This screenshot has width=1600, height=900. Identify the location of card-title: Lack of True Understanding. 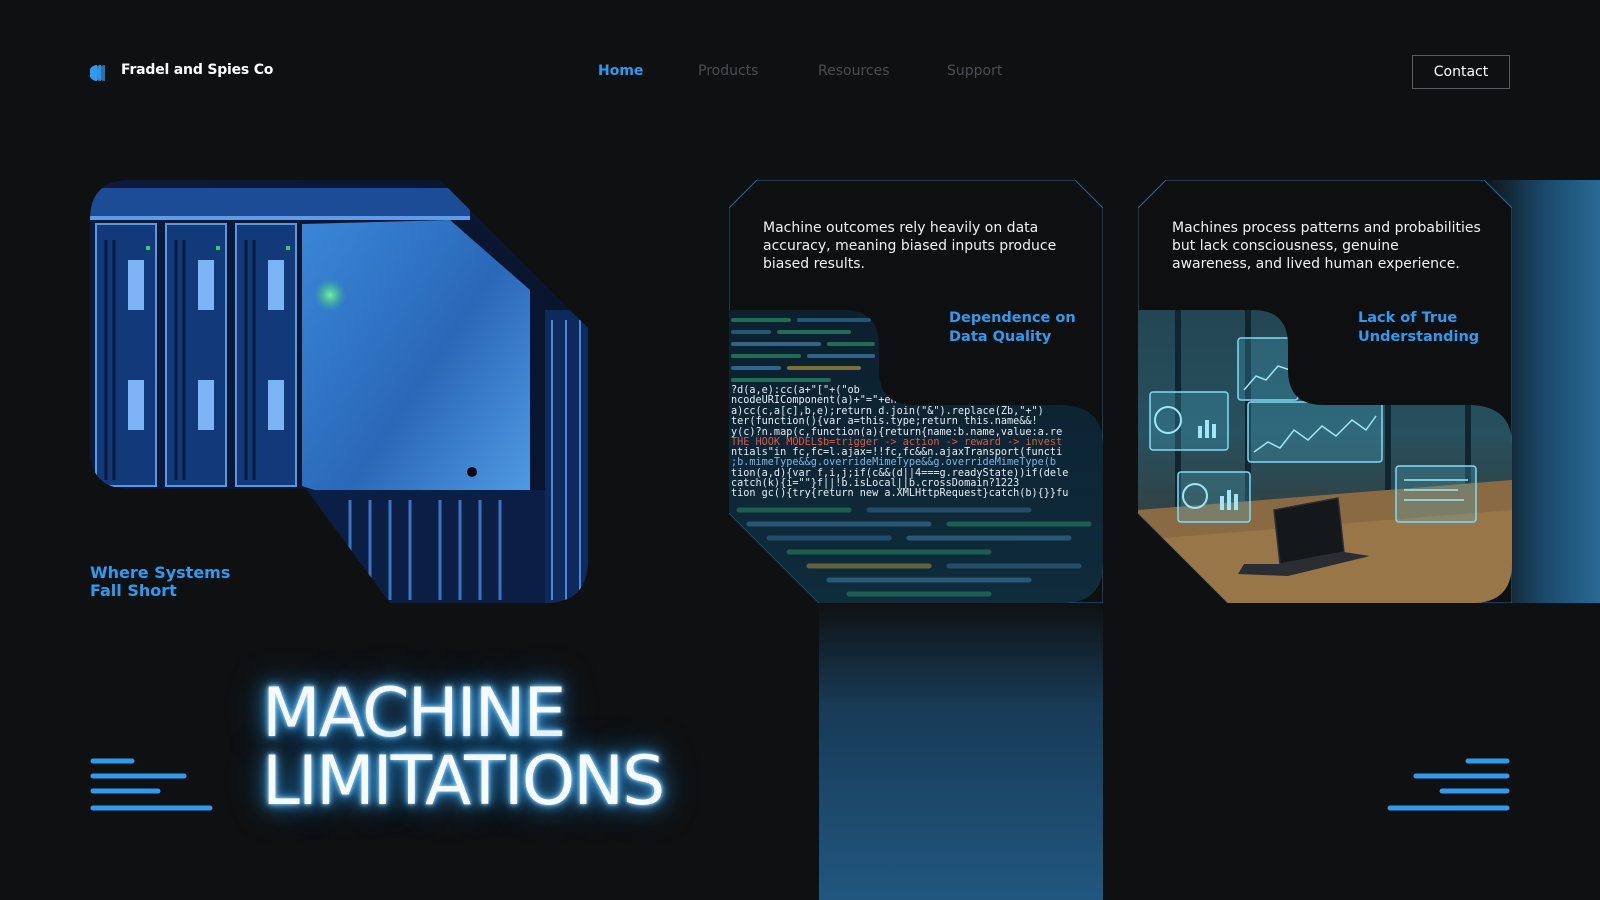
(1419, 327).